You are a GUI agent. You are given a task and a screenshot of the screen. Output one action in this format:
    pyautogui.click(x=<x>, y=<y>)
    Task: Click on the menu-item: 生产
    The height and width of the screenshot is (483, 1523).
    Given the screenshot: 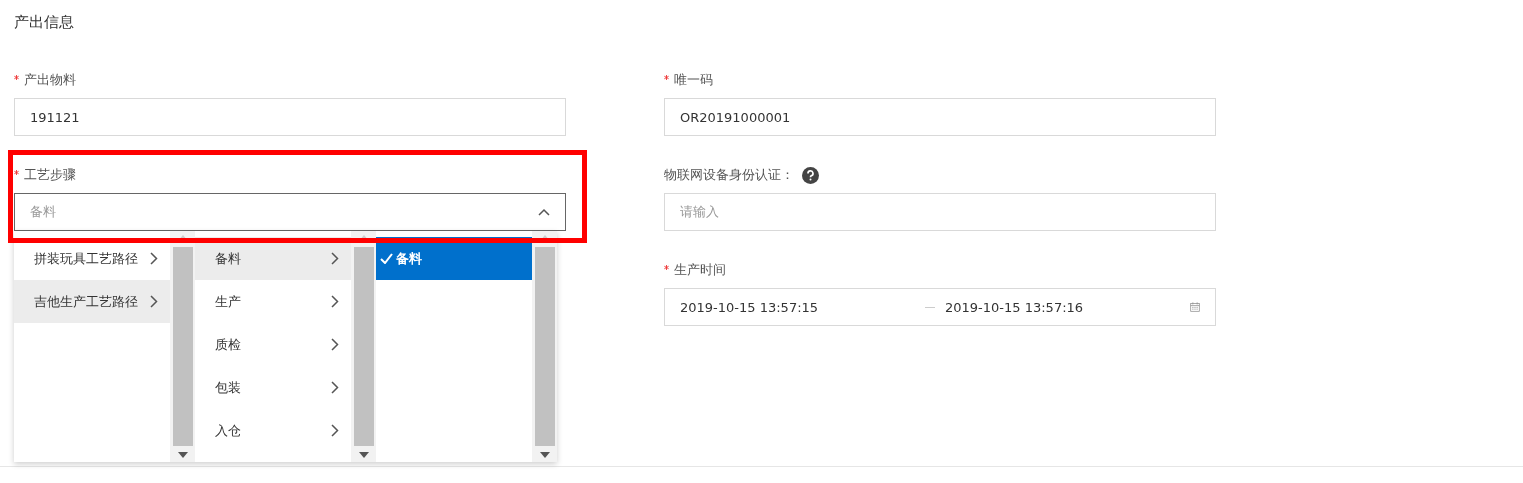 What is the action you would take?
    pyautogui.click(x=273, y=301)
    